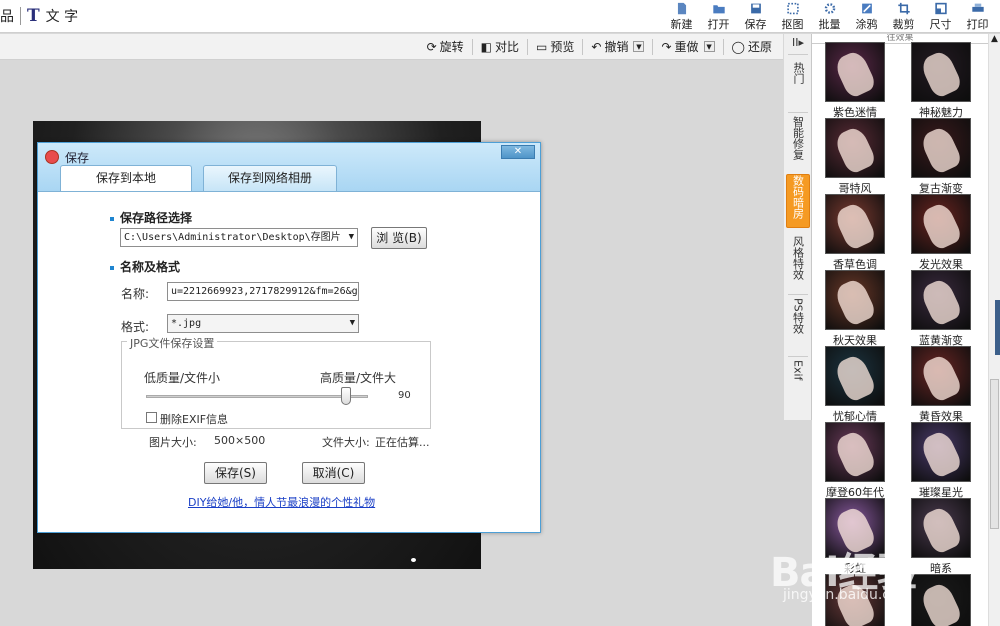  What do you see at coordinates (281, 502) in the screenshot?
I see `promo-link: DIY给她/他，情人节最浪漫的个性礼物` at bounding box center [281, 502].